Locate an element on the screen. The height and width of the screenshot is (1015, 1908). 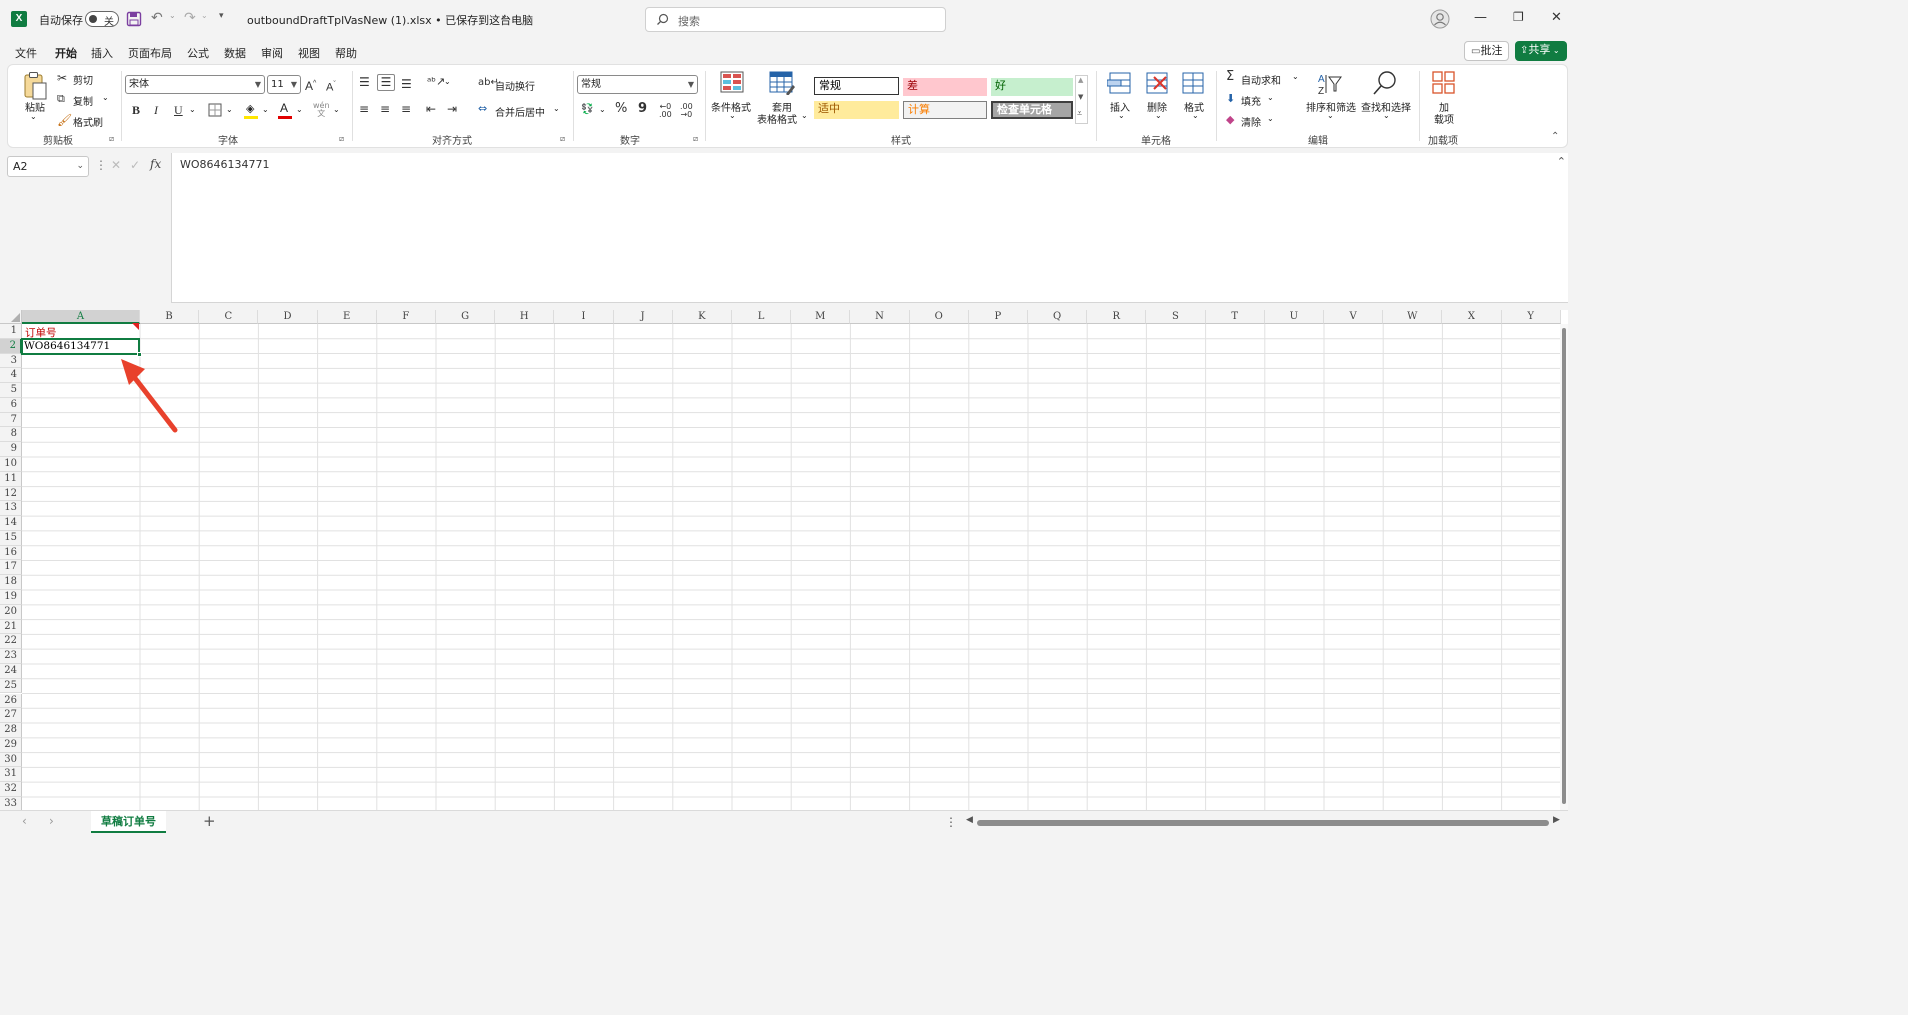
column-header-x: X is located at coordinates (1472, 317).